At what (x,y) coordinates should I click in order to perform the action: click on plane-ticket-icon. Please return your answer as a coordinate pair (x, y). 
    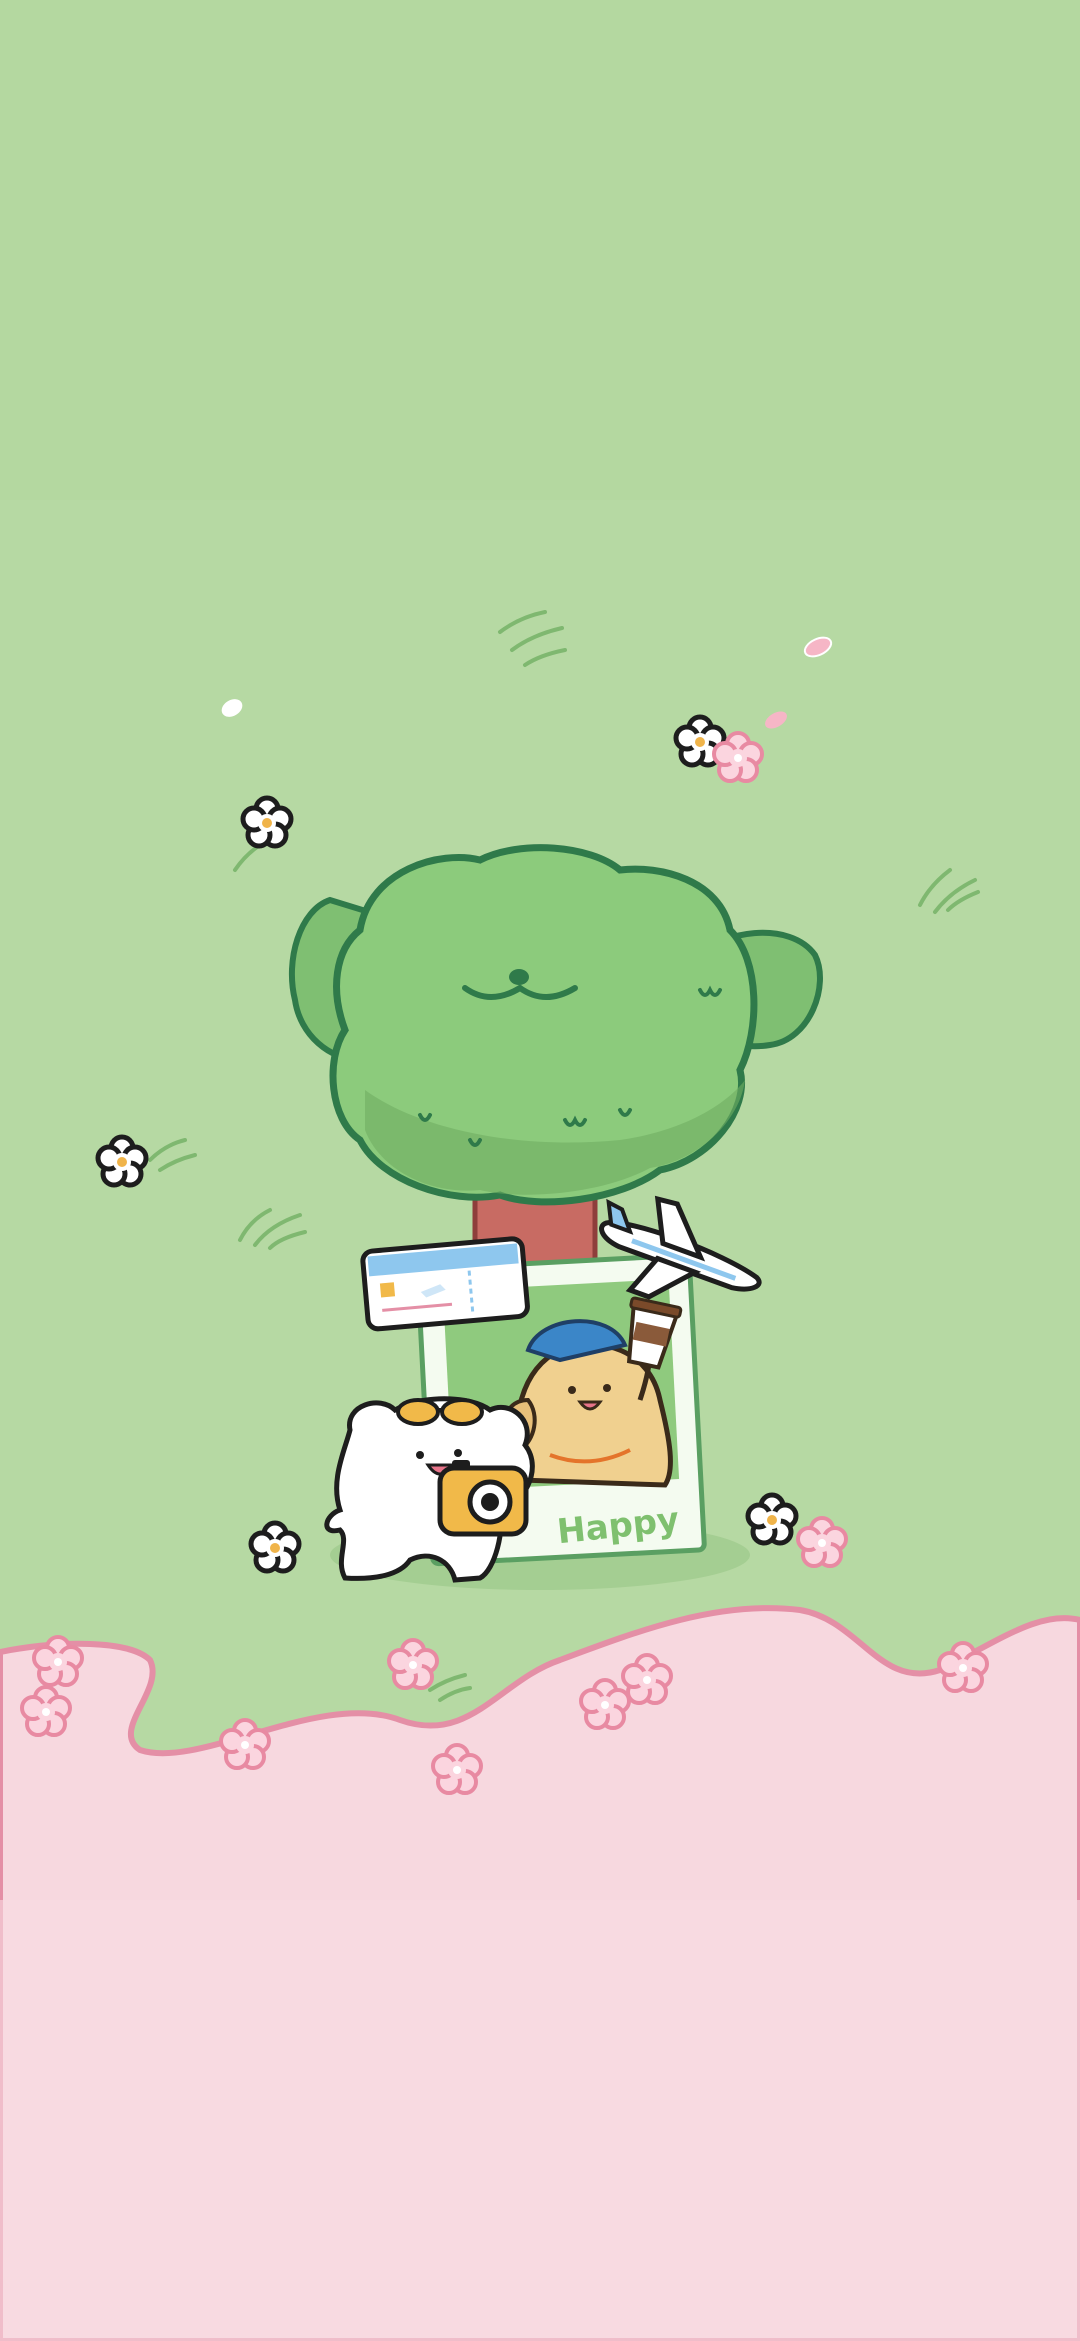
    Looking at the image, I should click on (445, 1284).